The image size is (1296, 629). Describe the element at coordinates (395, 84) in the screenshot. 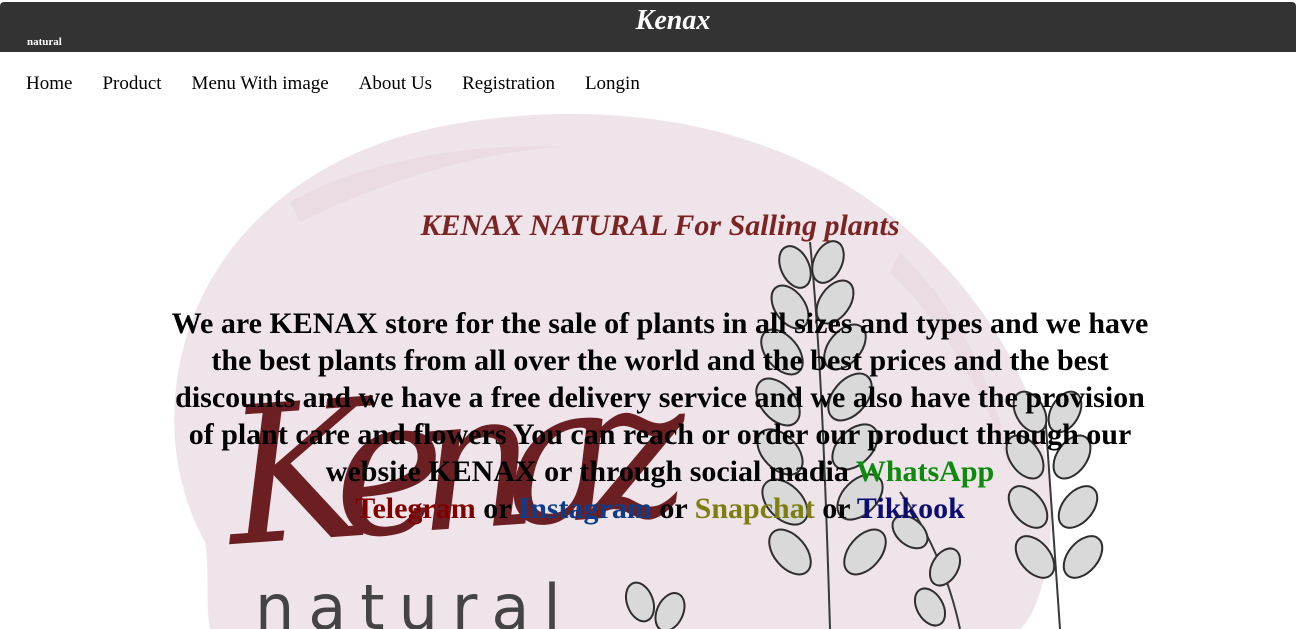

I see `nav-about-us: About Us` at that location.